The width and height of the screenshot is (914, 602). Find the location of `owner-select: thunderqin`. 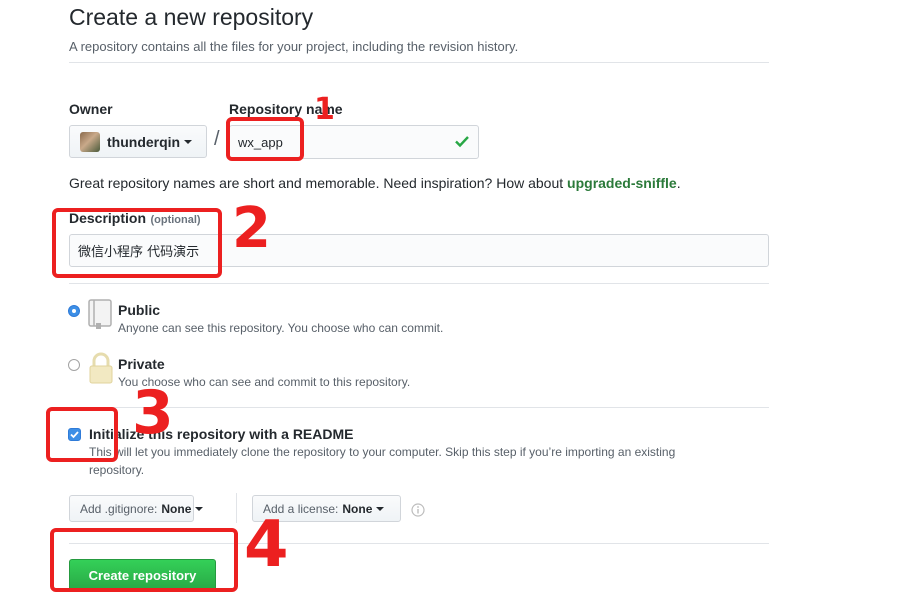

owner-select: thunderqin is located at coordinates (138, 141).